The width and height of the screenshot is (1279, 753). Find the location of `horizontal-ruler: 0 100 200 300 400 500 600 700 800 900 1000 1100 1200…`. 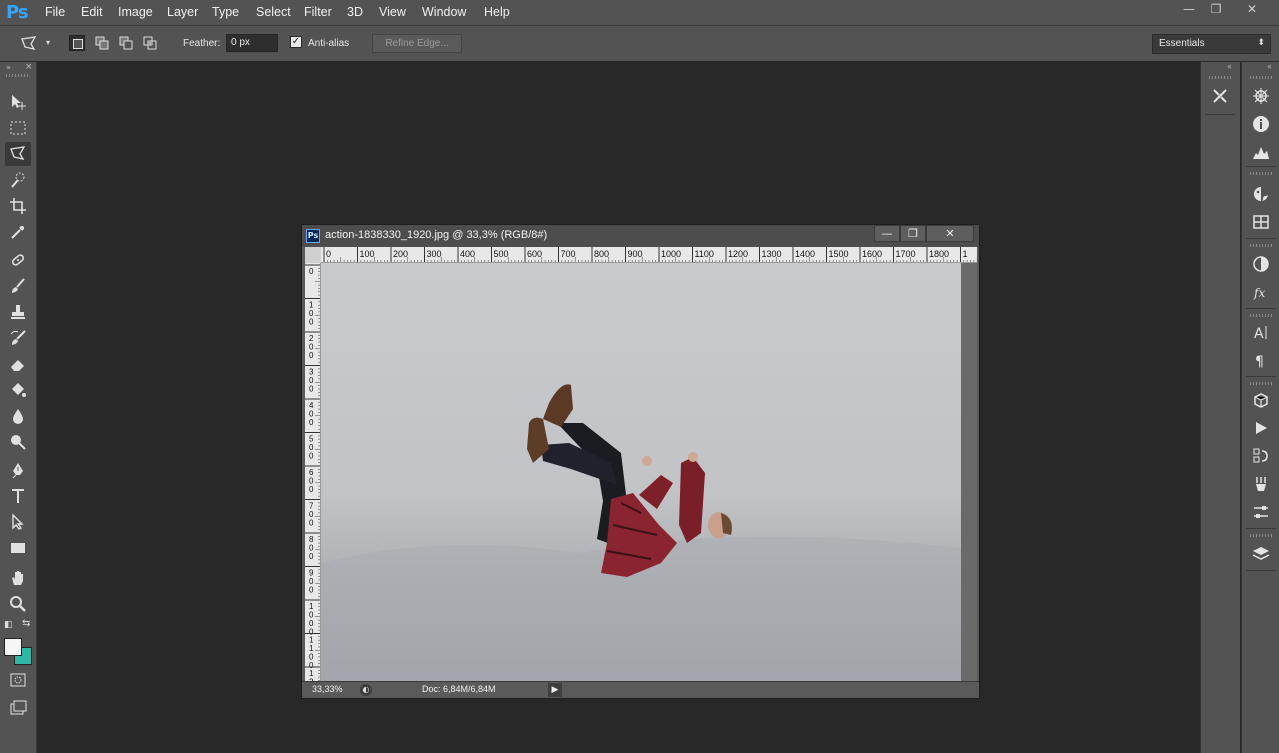

horizontal-ruler: 0 100 200 300 400 500 600 700 800 900 1000 1100 1200… is located at coordinates (649, 255).